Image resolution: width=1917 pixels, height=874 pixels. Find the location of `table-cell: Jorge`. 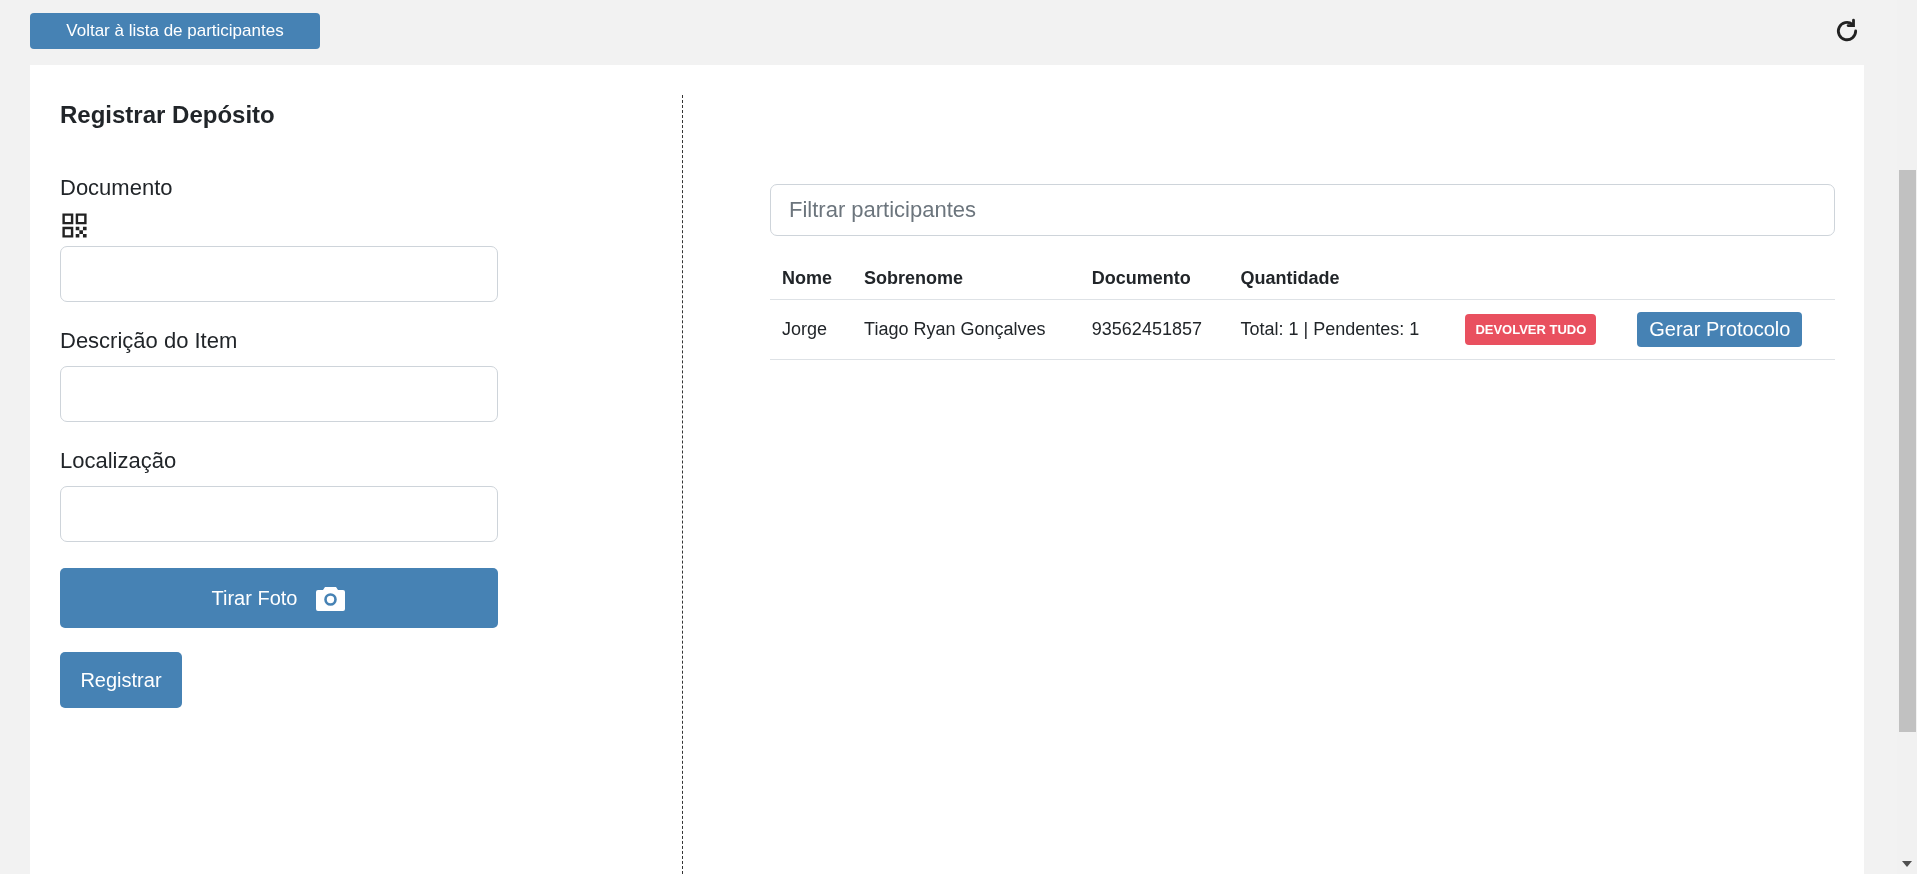

table-cell: Jorge is located at coordinates (811, 329).